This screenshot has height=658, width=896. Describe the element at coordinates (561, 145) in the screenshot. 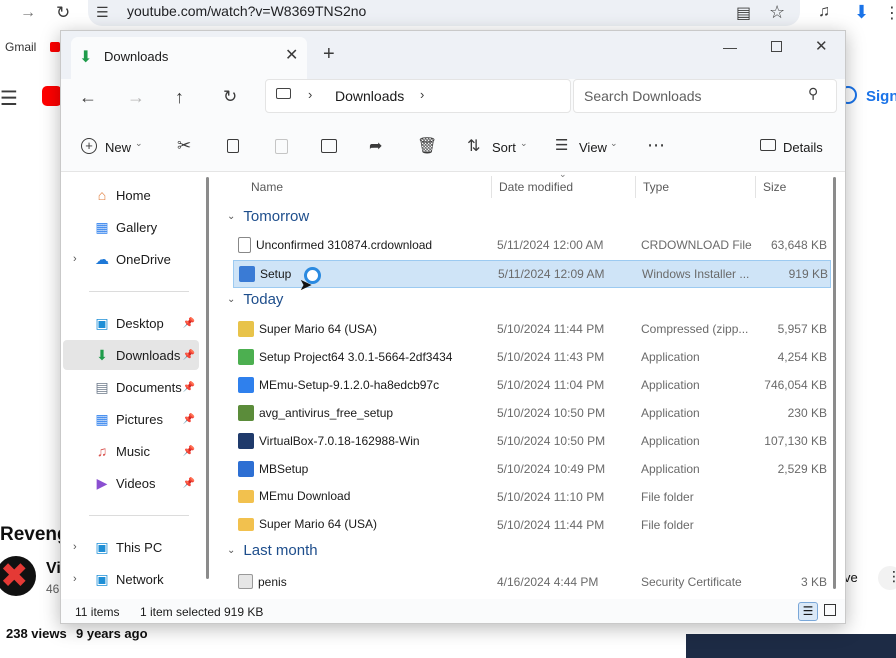

I see `view-icon: ☰` at that location.